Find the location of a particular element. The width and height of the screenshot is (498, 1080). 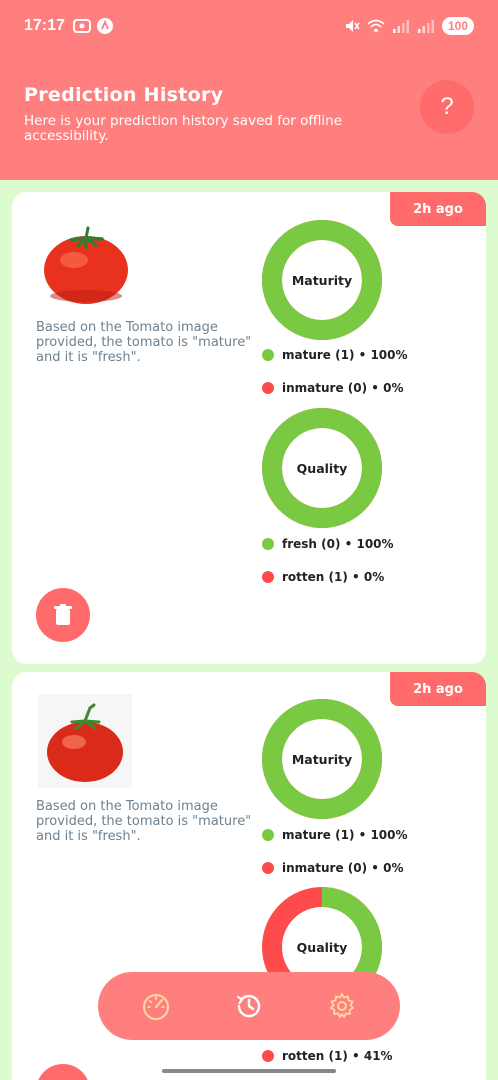

legend-text: rotten (1) • 41% is located at coordinates (337, 1056).